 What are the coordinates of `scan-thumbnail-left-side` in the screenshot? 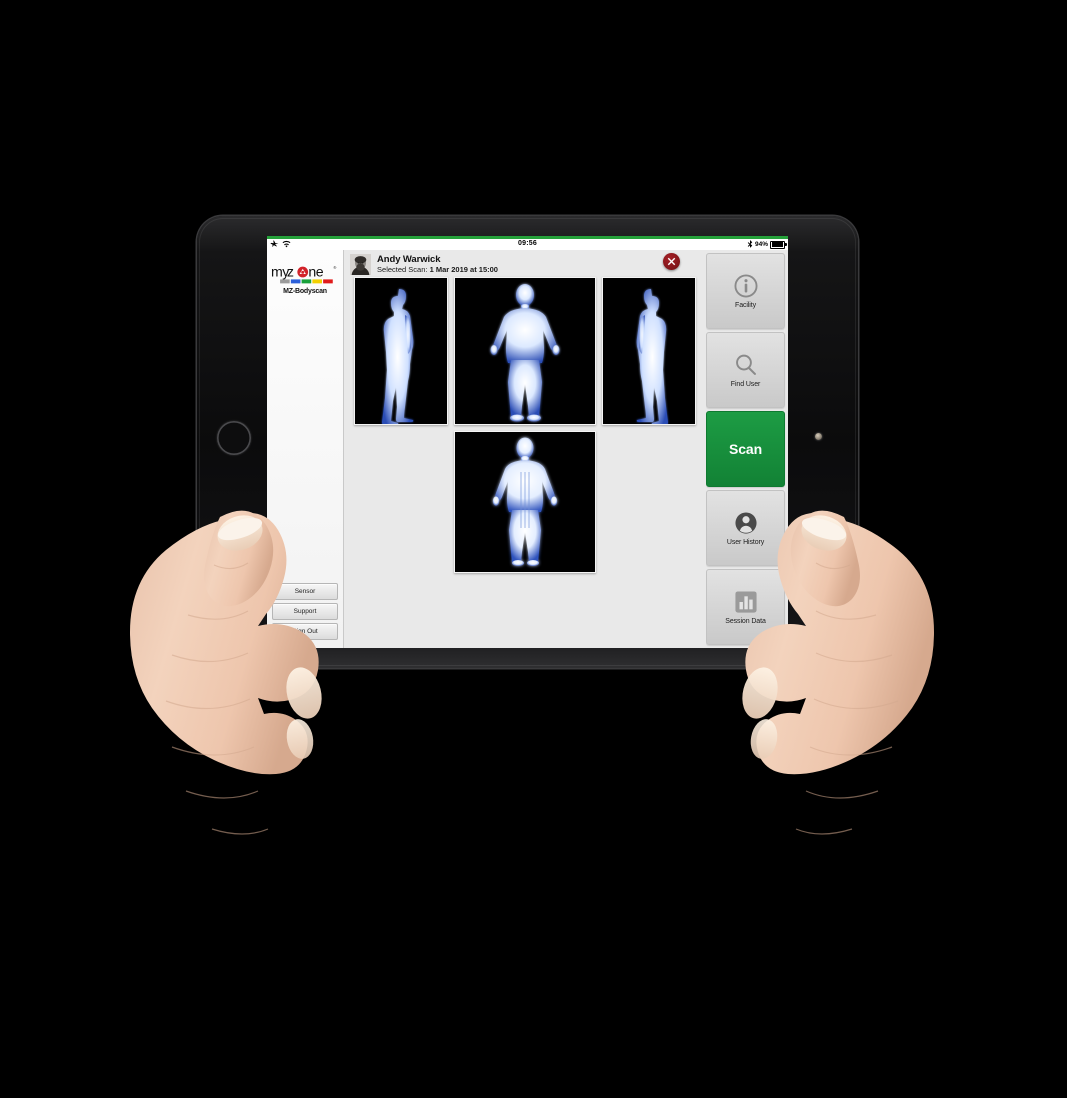 It's located at (401, 351).